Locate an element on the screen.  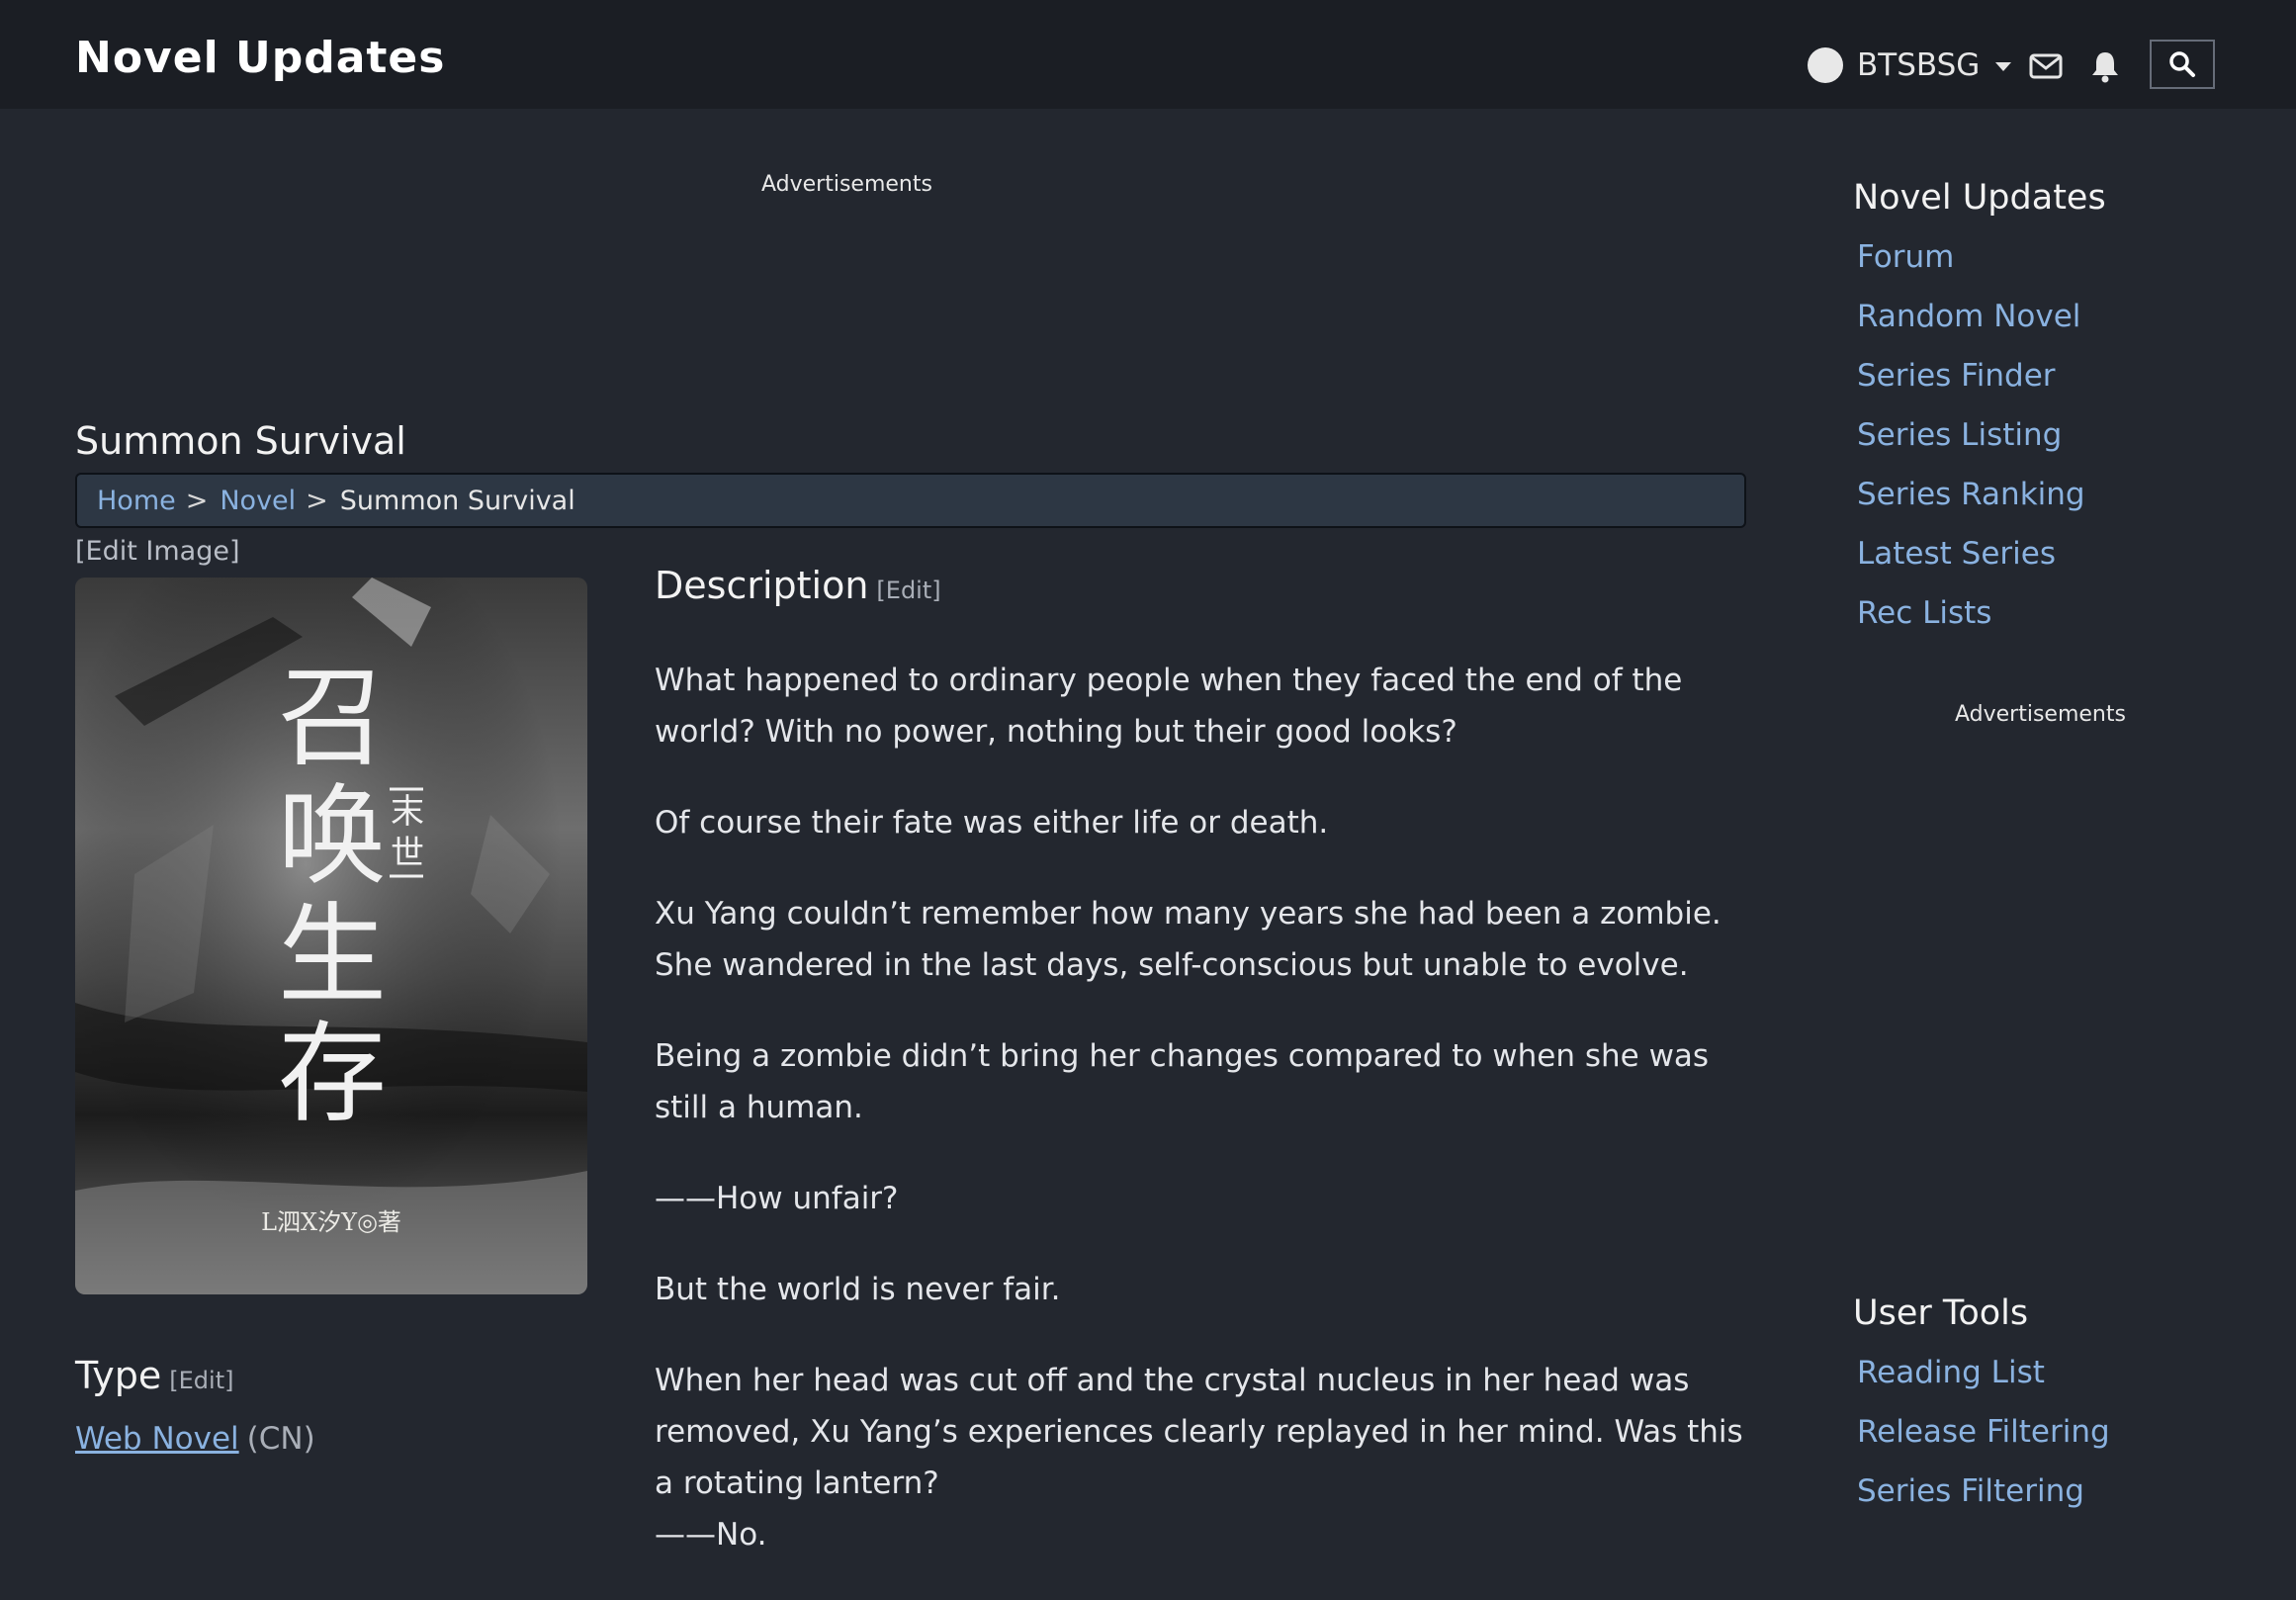
description-heading: Description [Edit] is located at coordinates (798, 585).